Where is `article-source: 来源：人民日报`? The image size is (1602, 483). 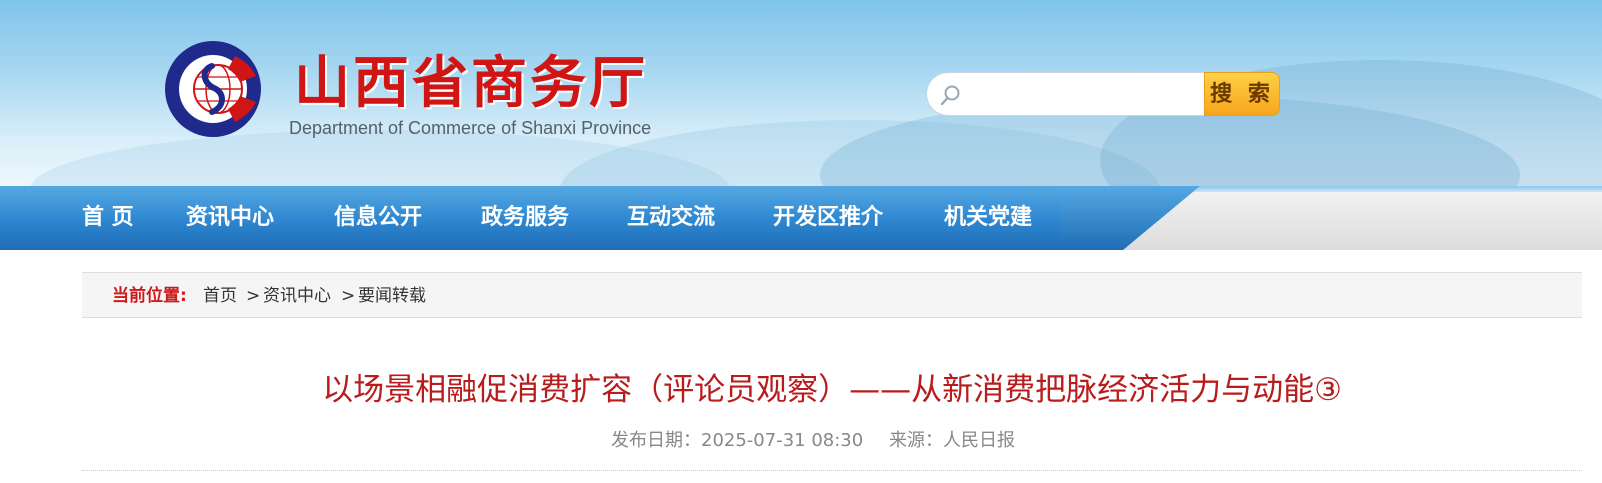 article-source: 来源：人民日报 is located at coordinates (952, 440).